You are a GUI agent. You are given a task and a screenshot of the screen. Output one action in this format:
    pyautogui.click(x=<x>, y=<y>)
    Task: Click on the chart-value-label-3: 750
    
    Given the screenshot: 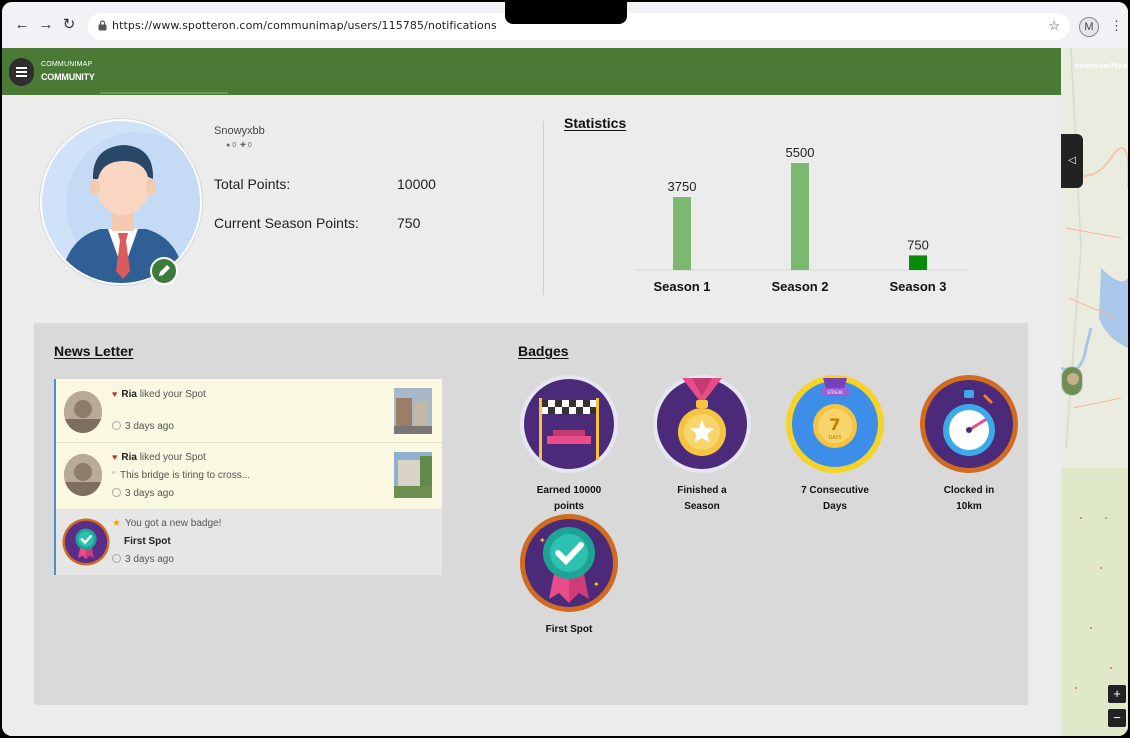 What is the action you would take?
    pyautogui.click(x=918, y=244)
    